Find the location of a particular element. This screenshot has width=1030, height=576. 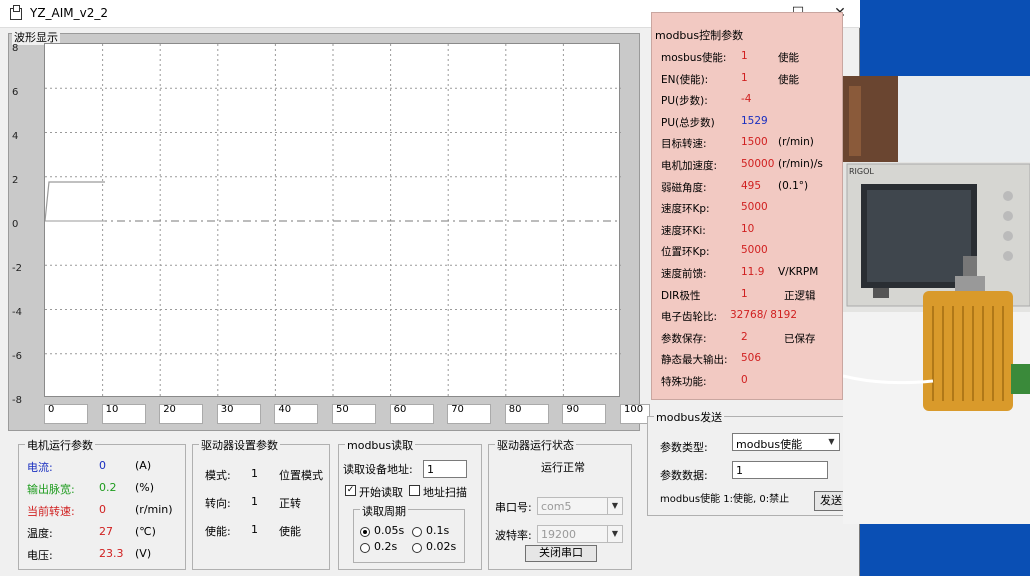

modbus-param-extra: V/KRPM is located at coordinates (798, 272).